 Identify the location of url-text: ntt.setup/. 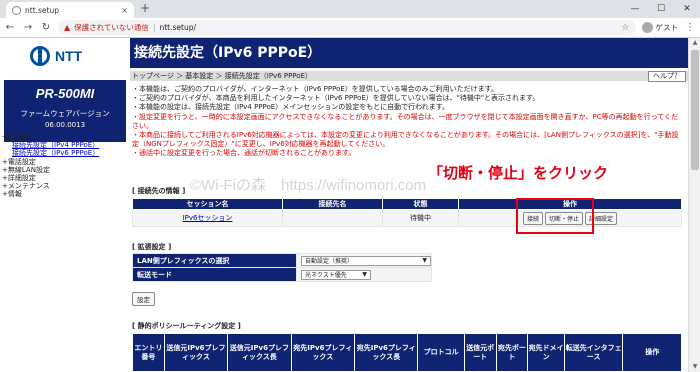
(177, 27).